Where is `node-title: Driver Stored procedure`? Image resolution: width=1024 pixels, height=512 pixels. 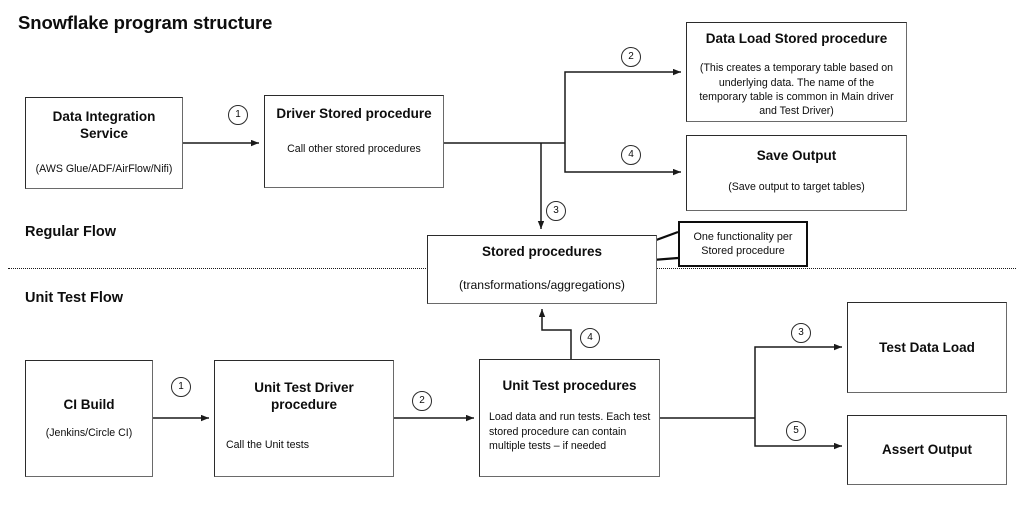 node-title: Driver Stored procedure is located at coordinates (354, 113).